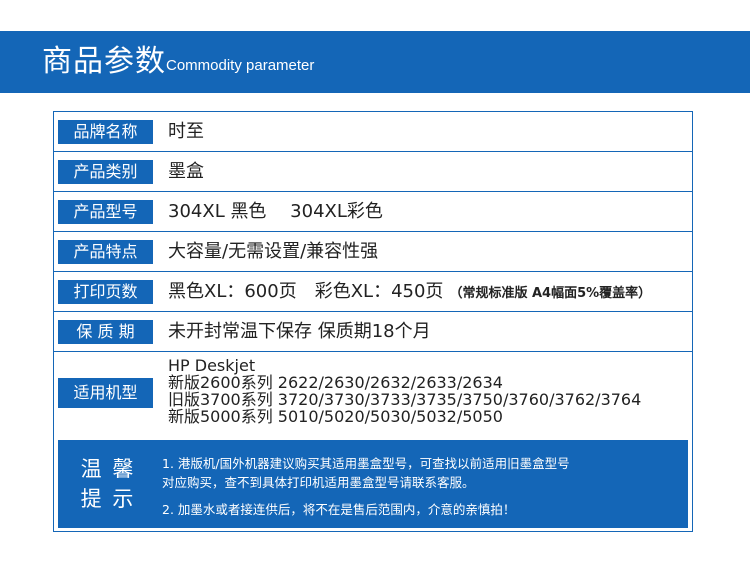 Image resolution: width=750 pixels, height=575 pixels. What do you see at coordinates (105, 332) in the screenshot?
I see `shelf-life-label: 保 质 期` at bounding box center [105, 332].